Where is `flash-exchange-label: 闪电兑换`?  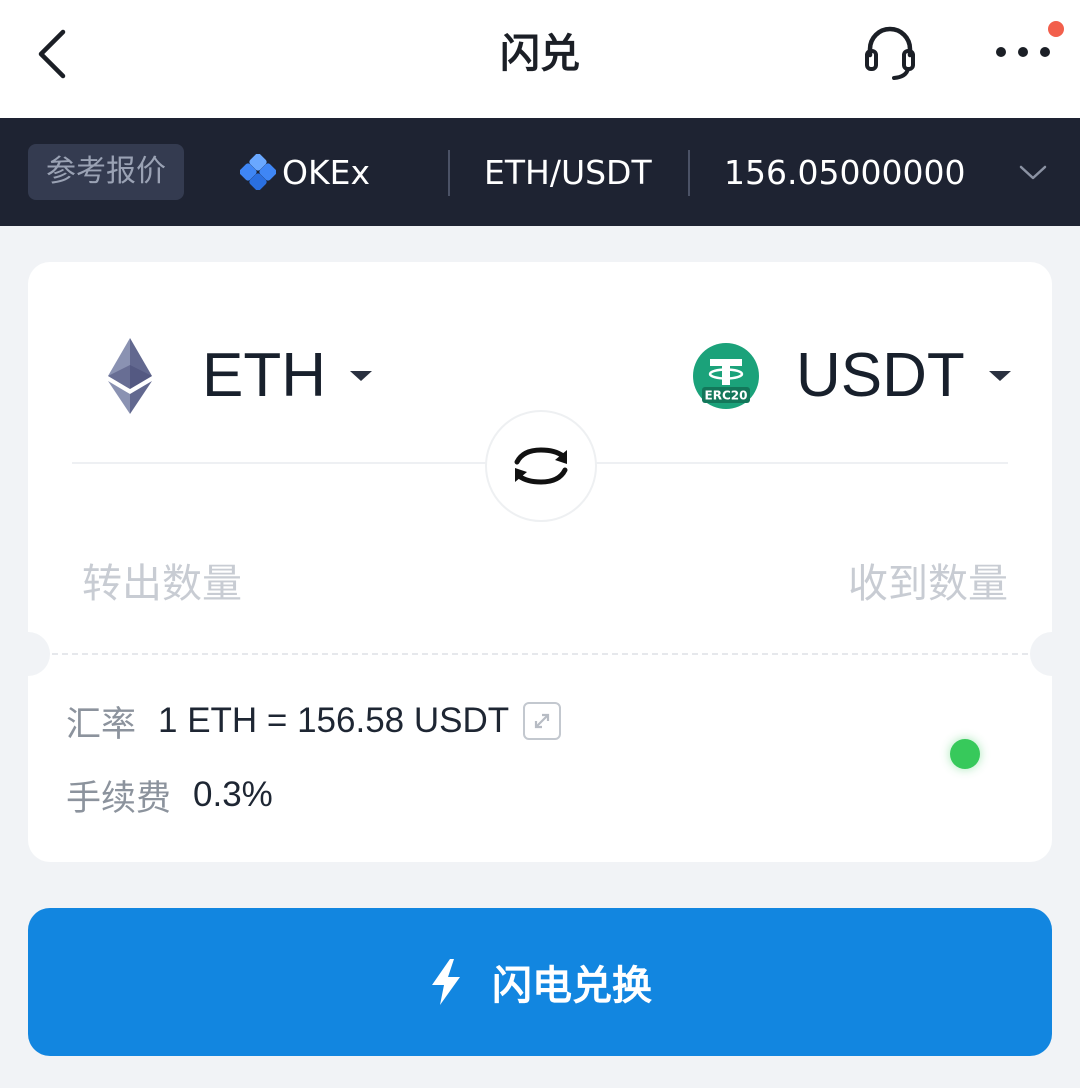
flash-exchange-label: 闪电兑换 is located at coordinates (572, 986).